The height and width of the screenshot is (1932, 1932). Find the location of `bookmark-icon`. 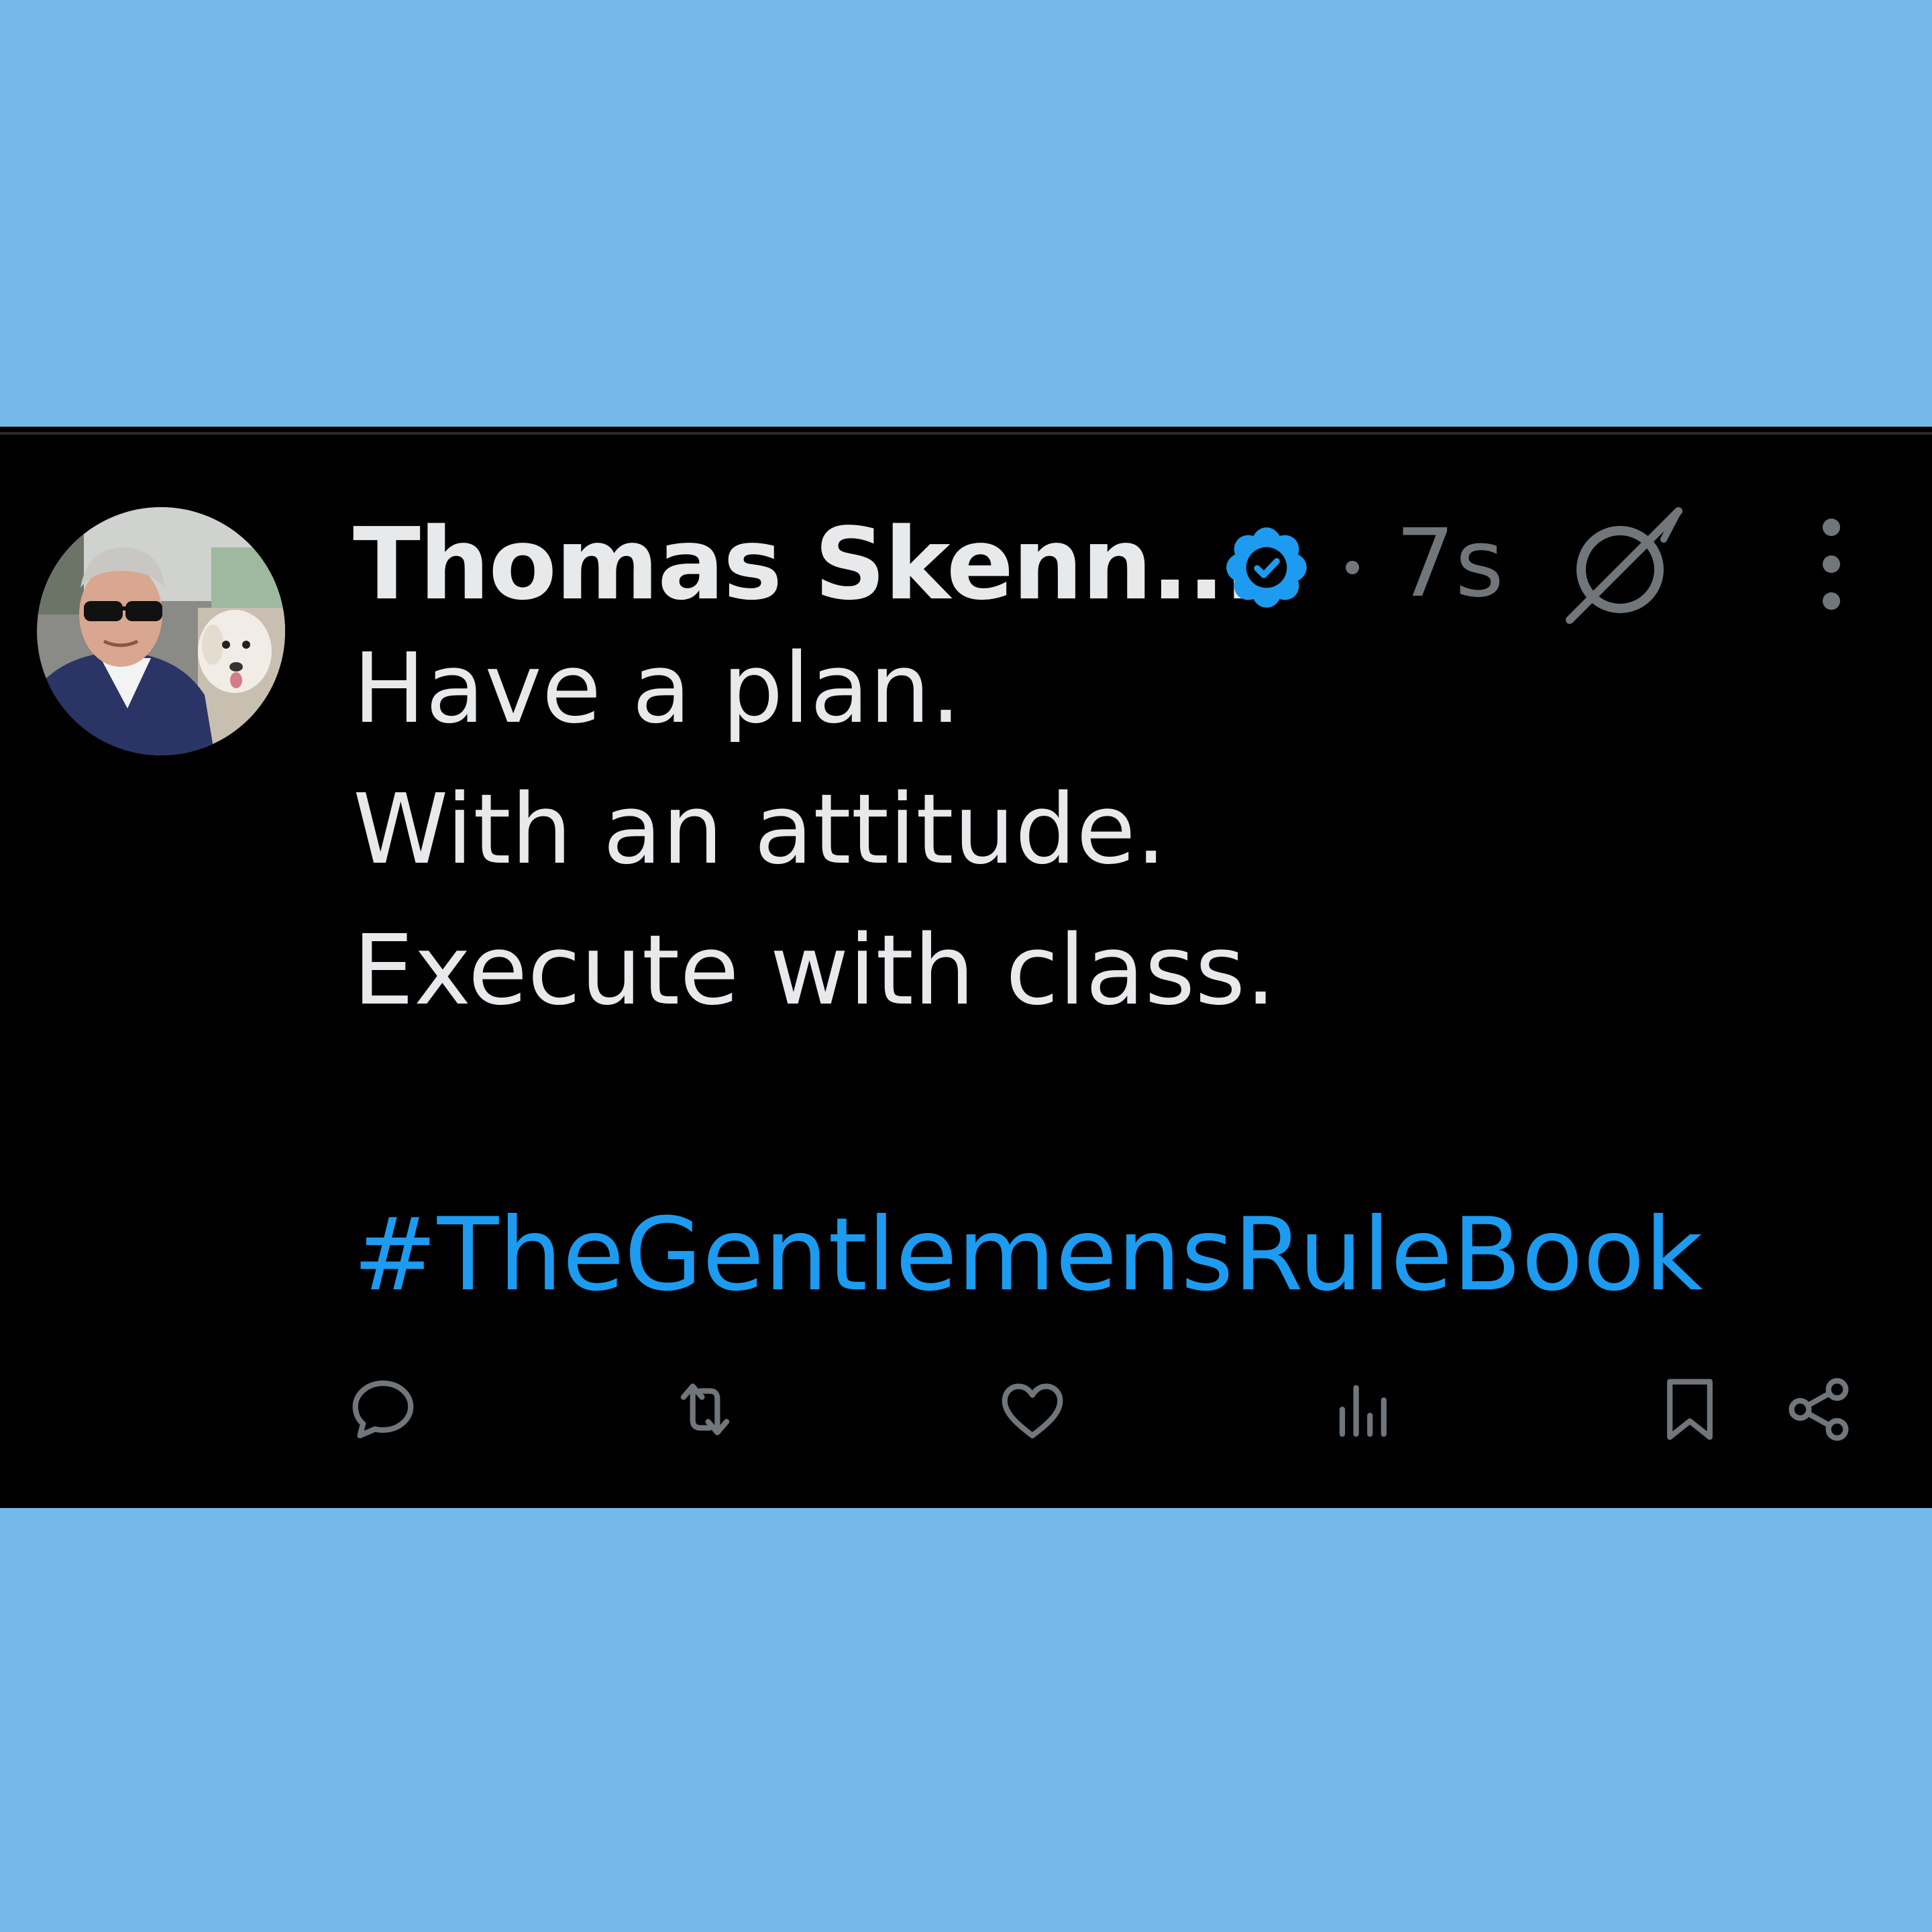

bookmark-icon is located at coordinates (1690, 1409).